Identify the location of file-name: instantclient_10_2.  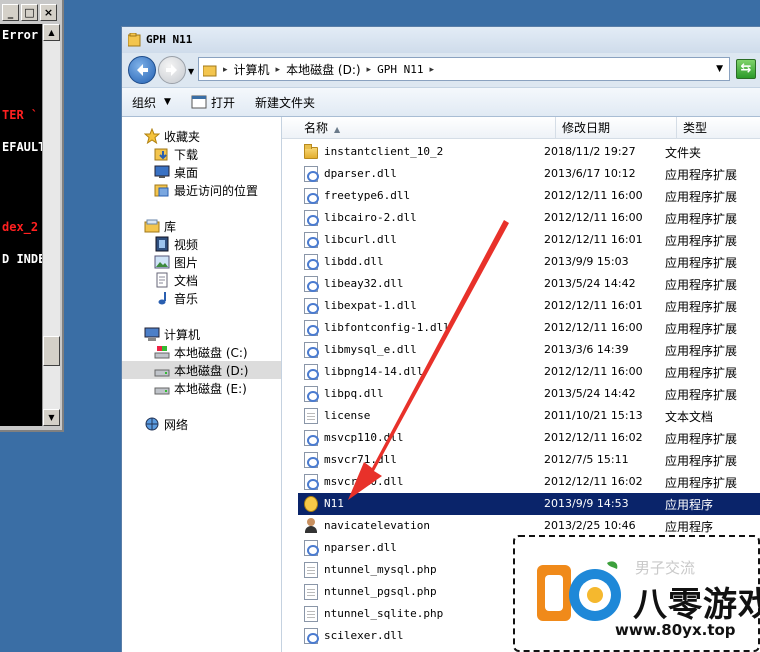
(384, 151).